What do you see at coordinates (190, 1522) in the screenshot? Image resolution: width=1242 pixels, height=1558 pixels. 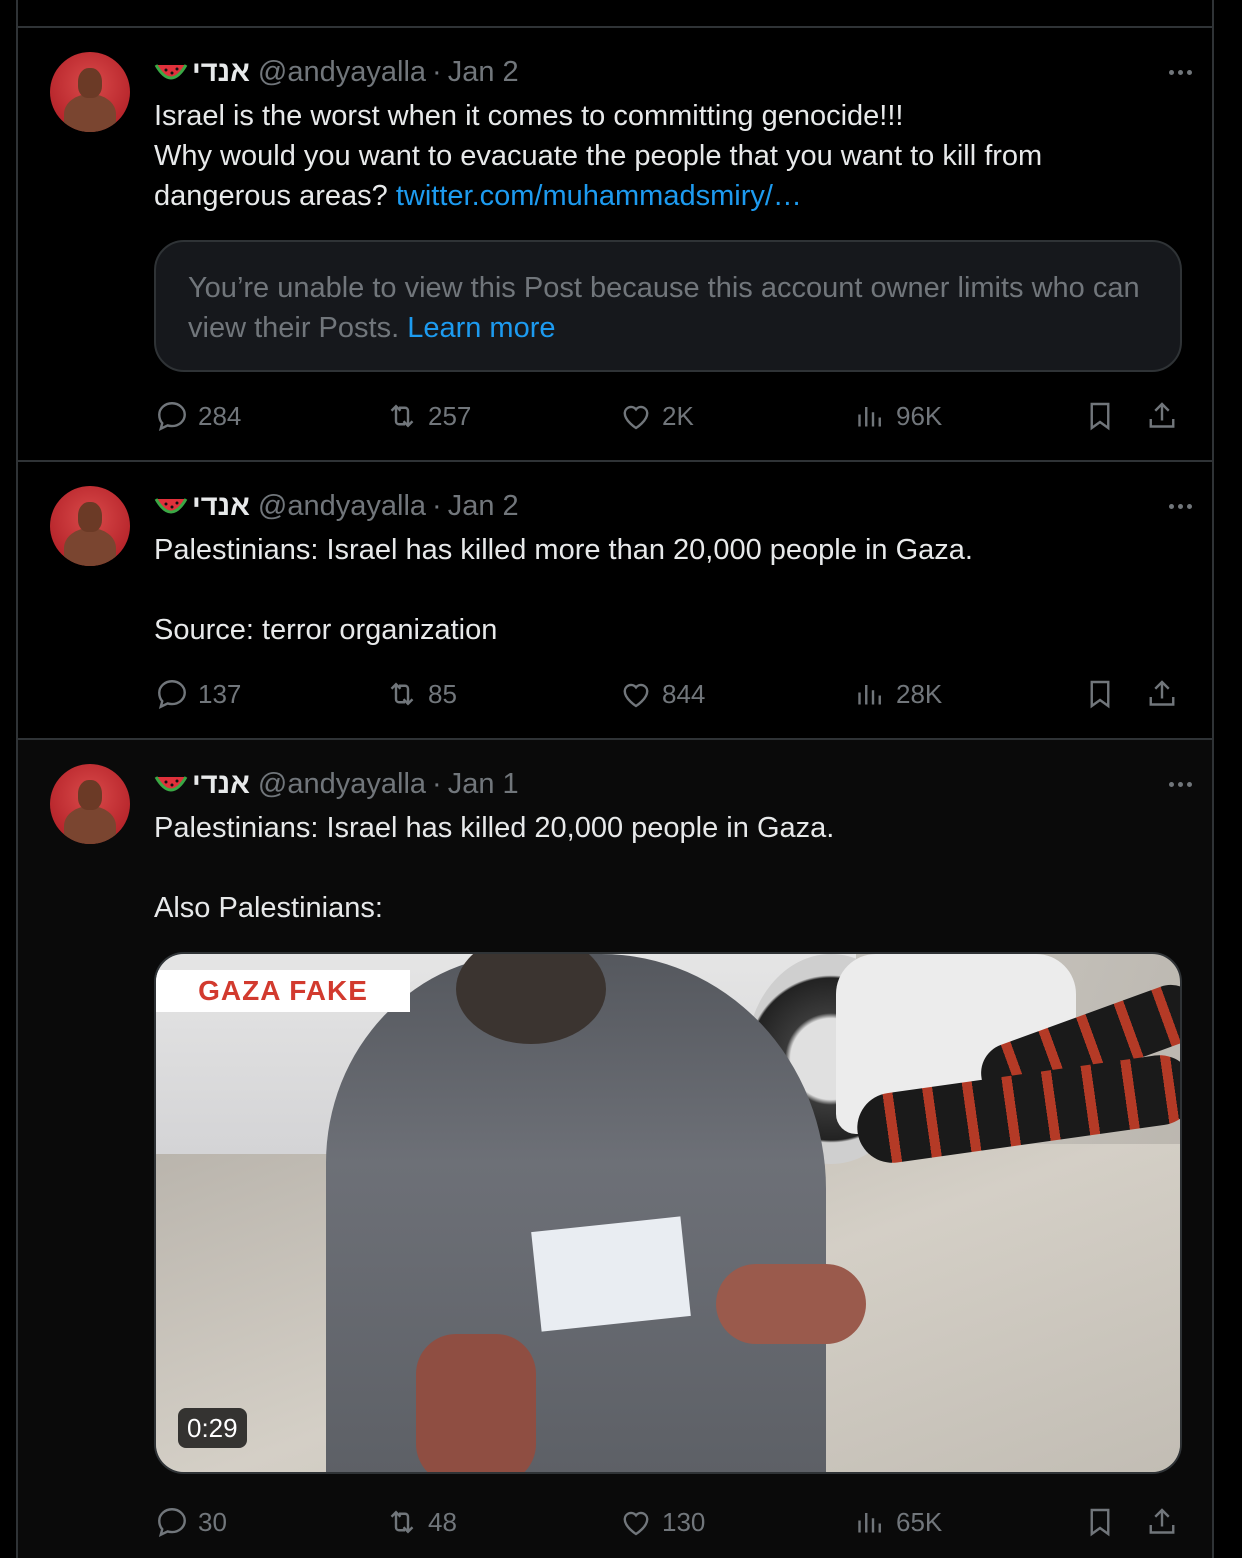 I see `reply-button: 30` at bounding box center [190, 1522].